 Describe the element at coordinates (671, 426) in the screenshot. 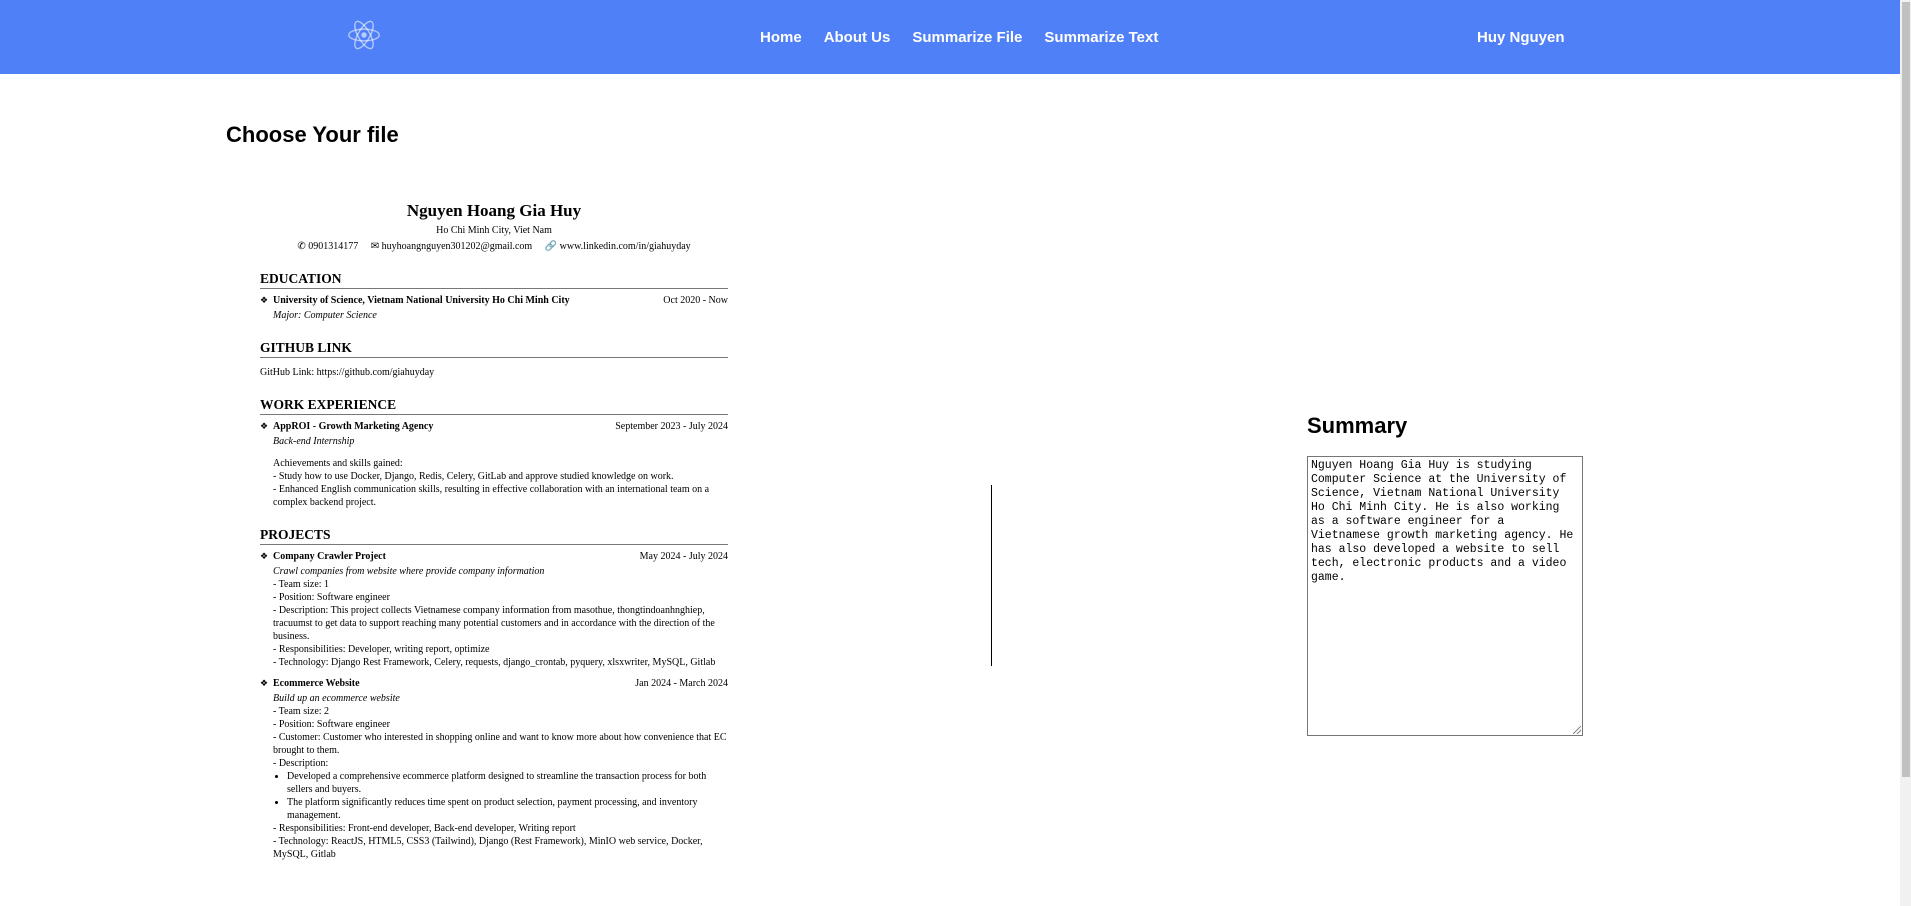

I see `work-date: September 2023 - July 2024` at that location.